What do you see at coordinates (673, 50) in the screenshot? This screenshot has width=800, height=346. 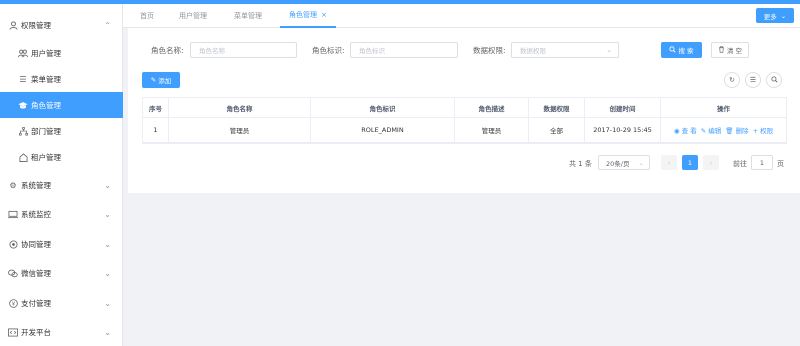 I see `search-icon` at bounding box center [673, 50].